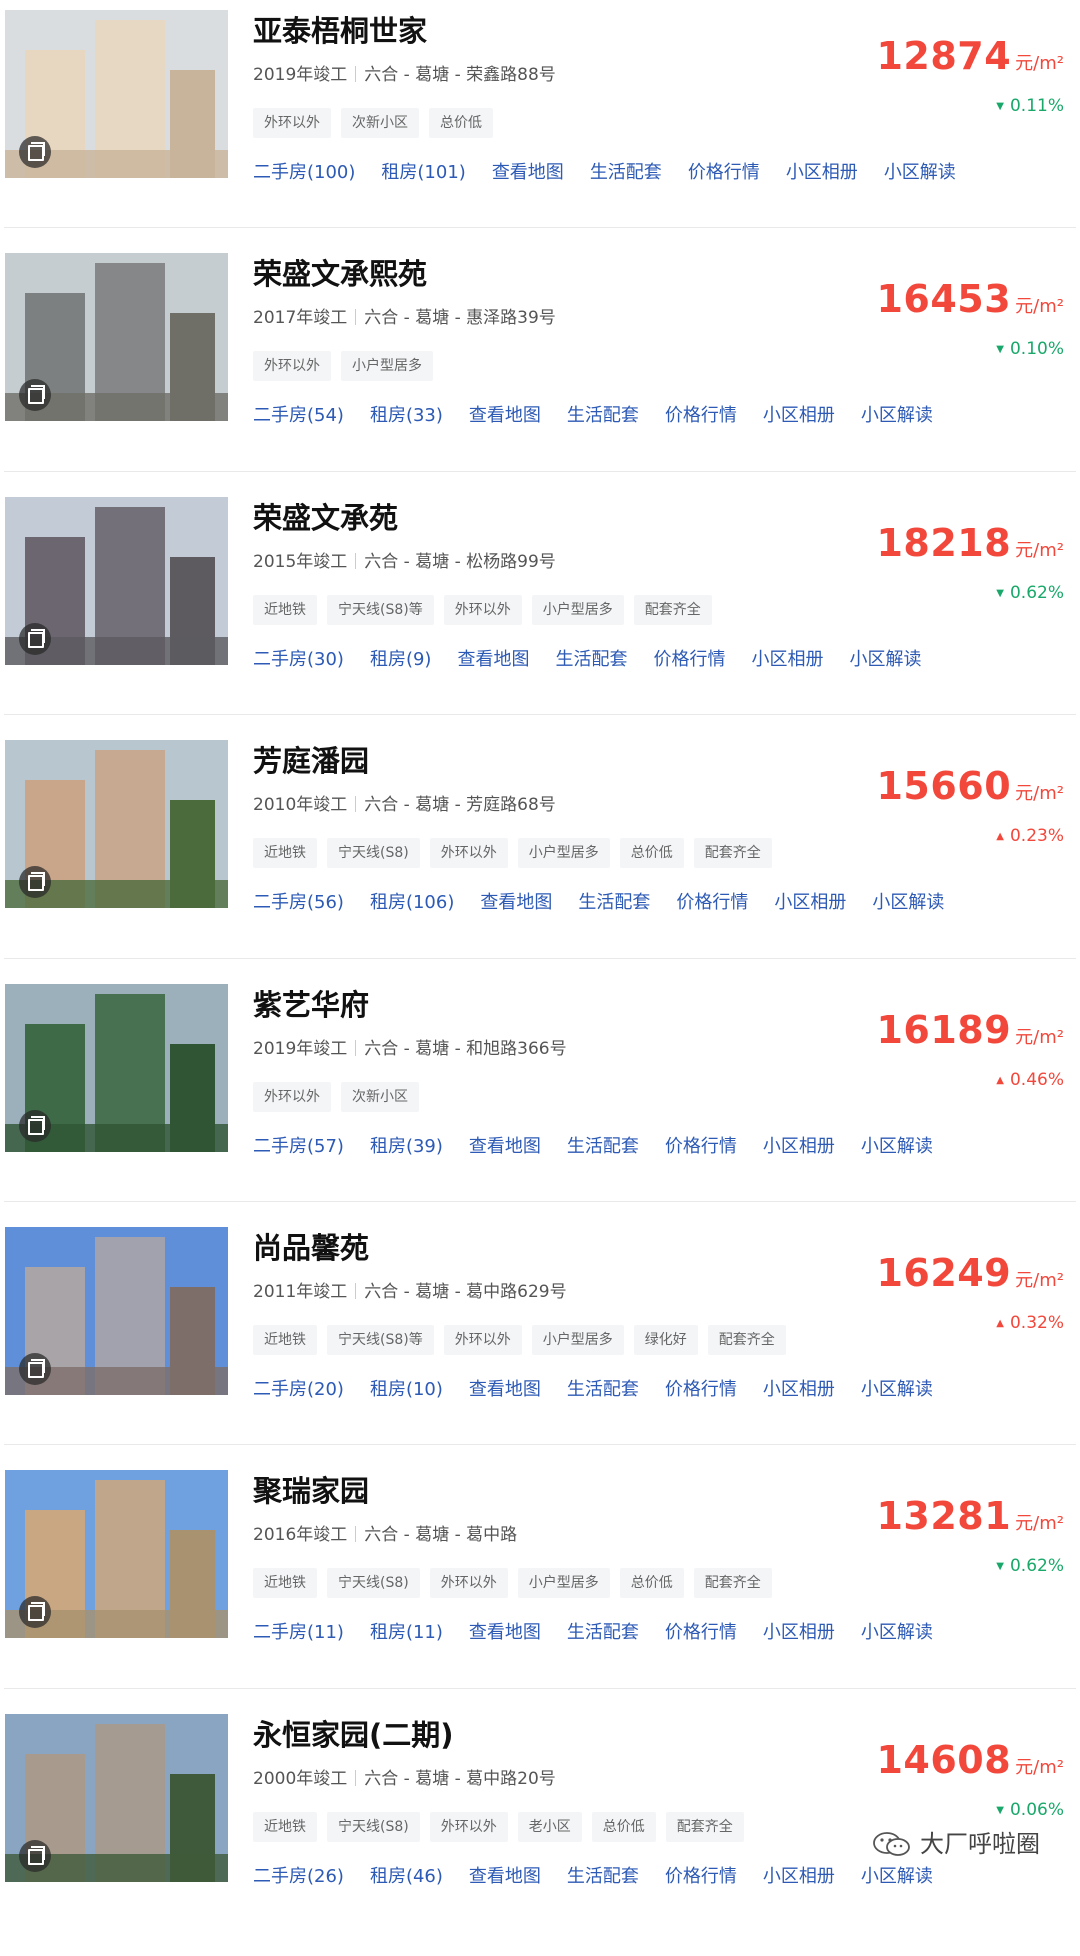 Image resolution: width=1080 pixels, height=1956 pixels. Describe the element at coordinates (401, 659) in the screenshot. I see `action-link: 租房(9)` at that location.